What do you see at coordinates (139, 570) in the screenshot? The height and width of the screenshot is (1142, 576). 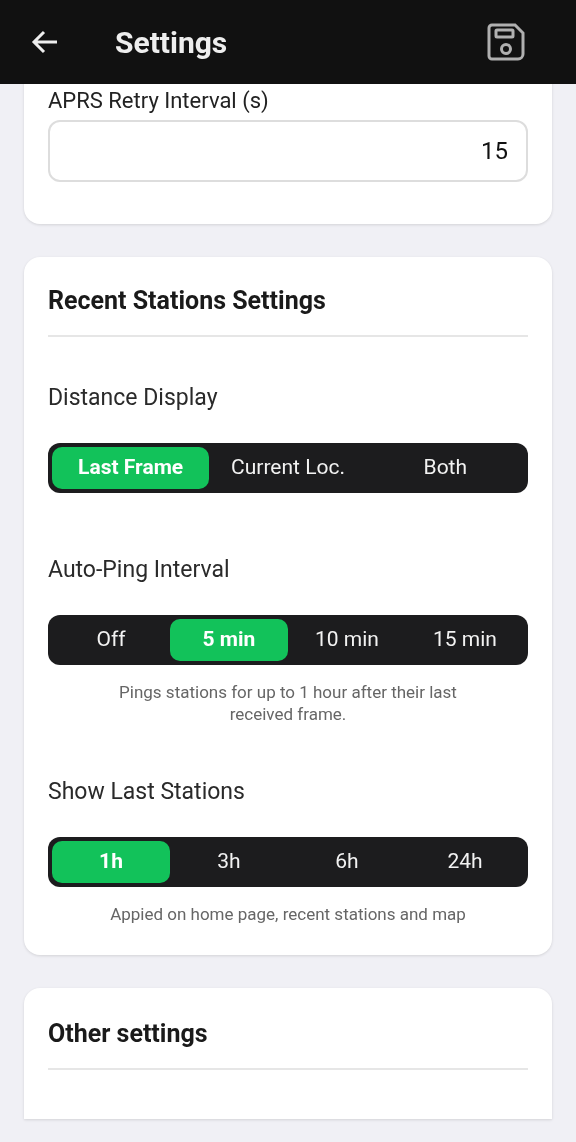 I see `setting-label: Auto-Ping Interval` at bounding box center [139, 570].